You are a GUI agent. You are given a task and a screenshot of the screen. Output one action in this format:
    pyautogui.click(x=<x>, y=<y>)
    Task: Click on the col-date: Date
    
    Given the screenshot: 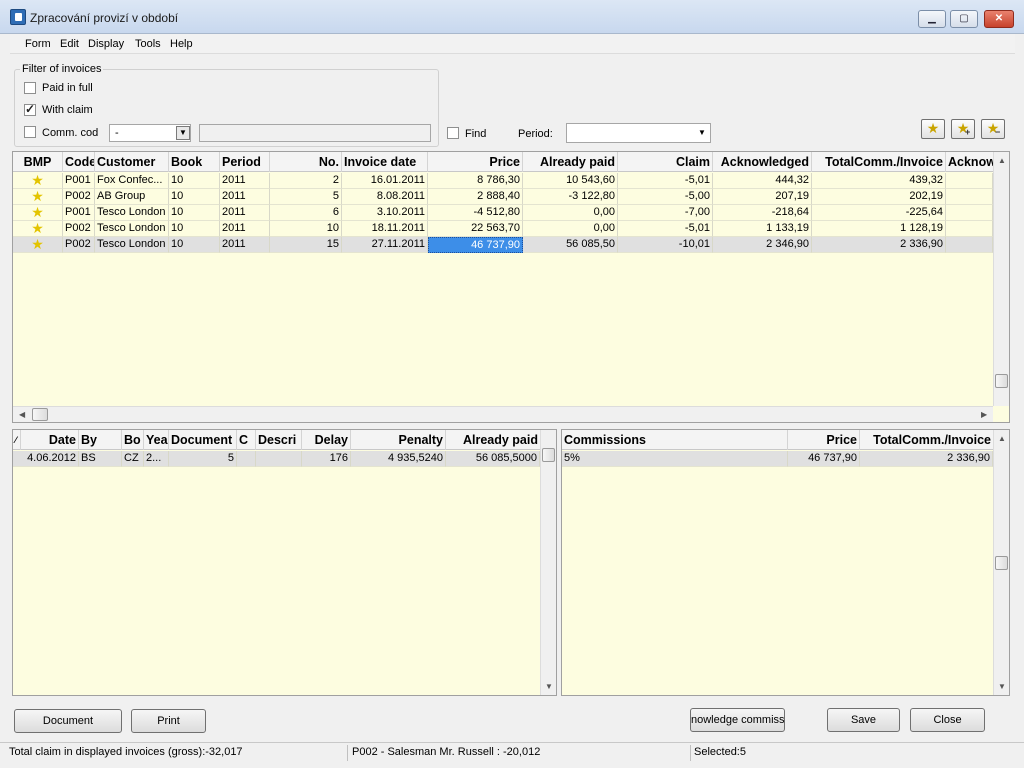 What is the action you would take?
    pyautogui.click(x=50, y=440)
    